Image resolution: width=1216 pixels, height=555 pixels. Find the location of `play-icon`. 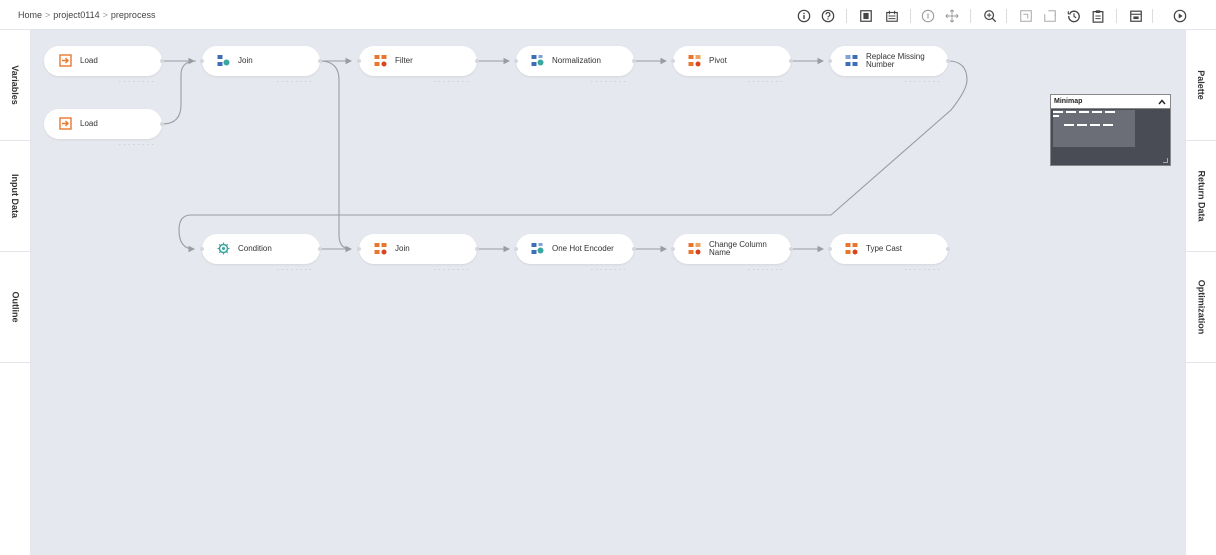

play-icon is located at coordinates (1180, 16).